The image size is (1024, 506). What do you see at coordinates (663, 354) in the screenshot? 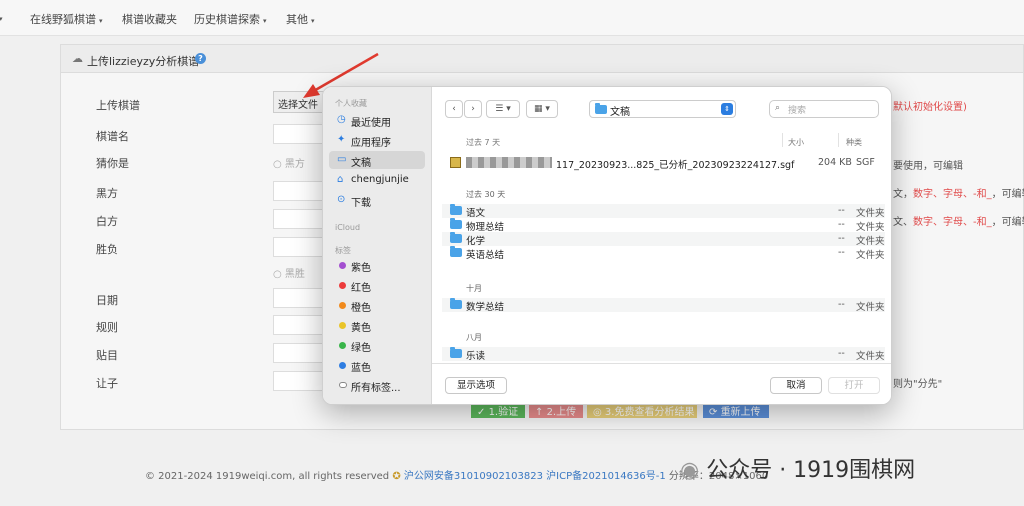
I see `folder-row: 乐读 -- 文件夹` at bounding box center [663, 354].